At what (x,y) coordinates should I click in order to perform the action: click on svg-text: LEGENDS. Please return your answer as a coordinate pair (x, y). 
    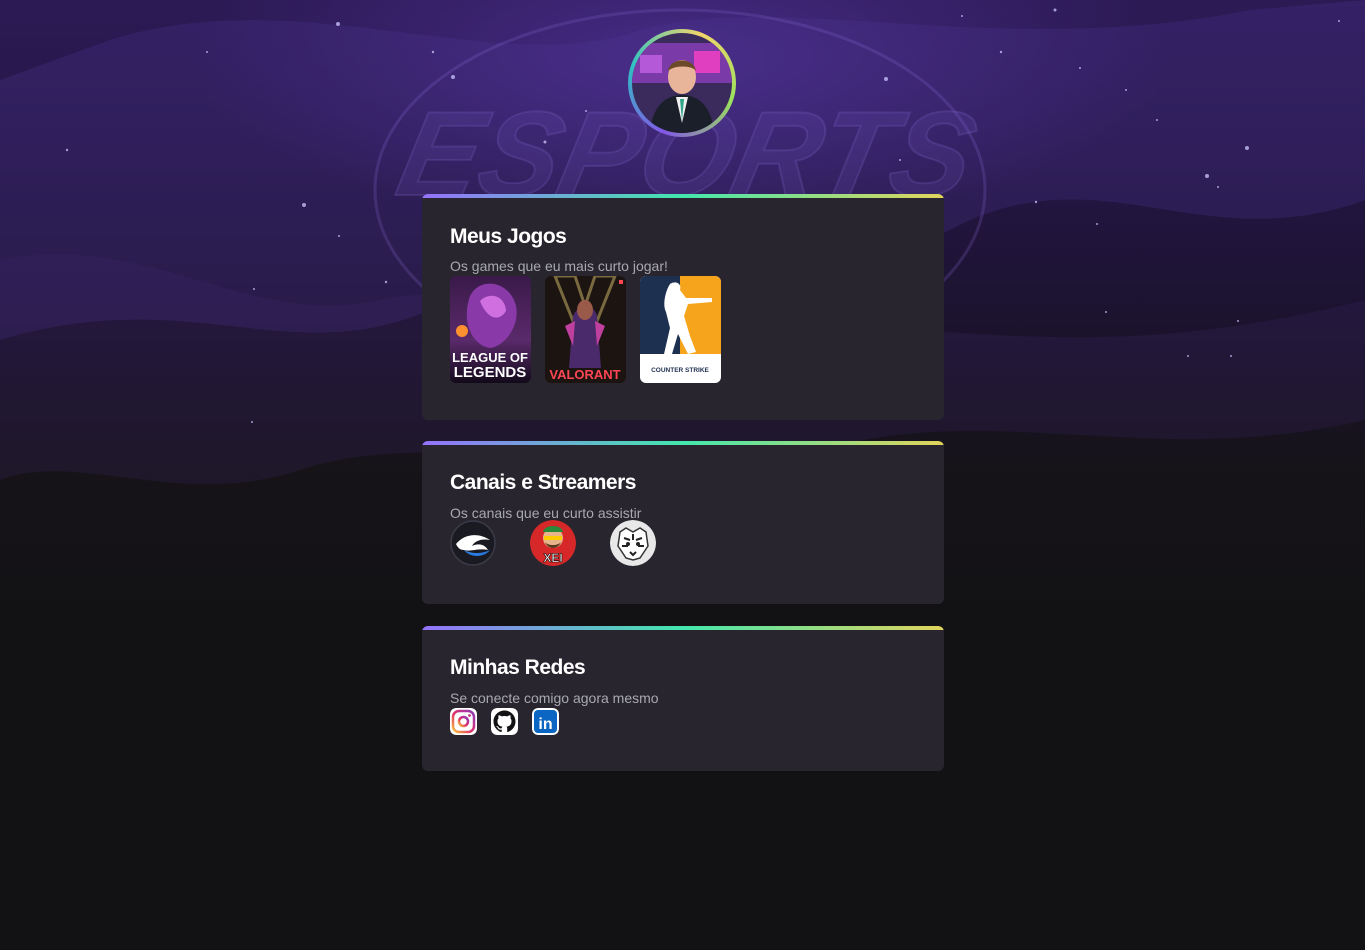
    Looking at the image, I should click on (490, 372).